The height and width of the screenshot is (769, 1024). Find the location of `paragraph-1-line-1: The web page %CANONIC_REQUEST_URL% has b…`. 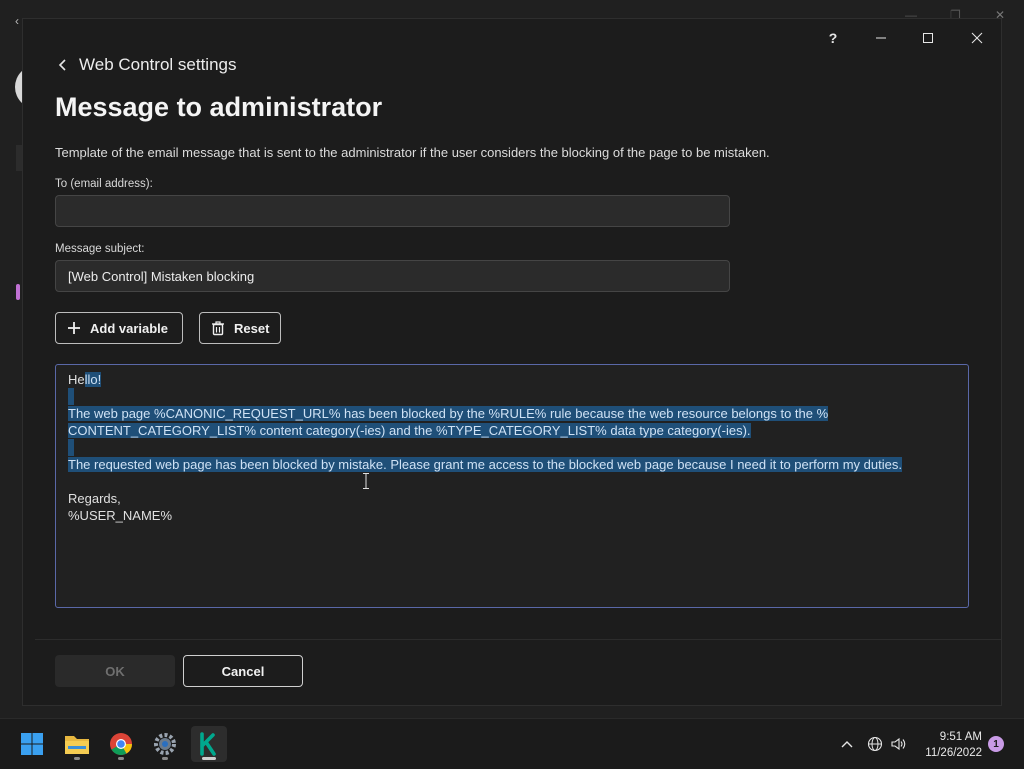

paragraph-1-line-1: The web page %CANONIC_REQUEST_URL% has b… is located at coordinates (448, 413).